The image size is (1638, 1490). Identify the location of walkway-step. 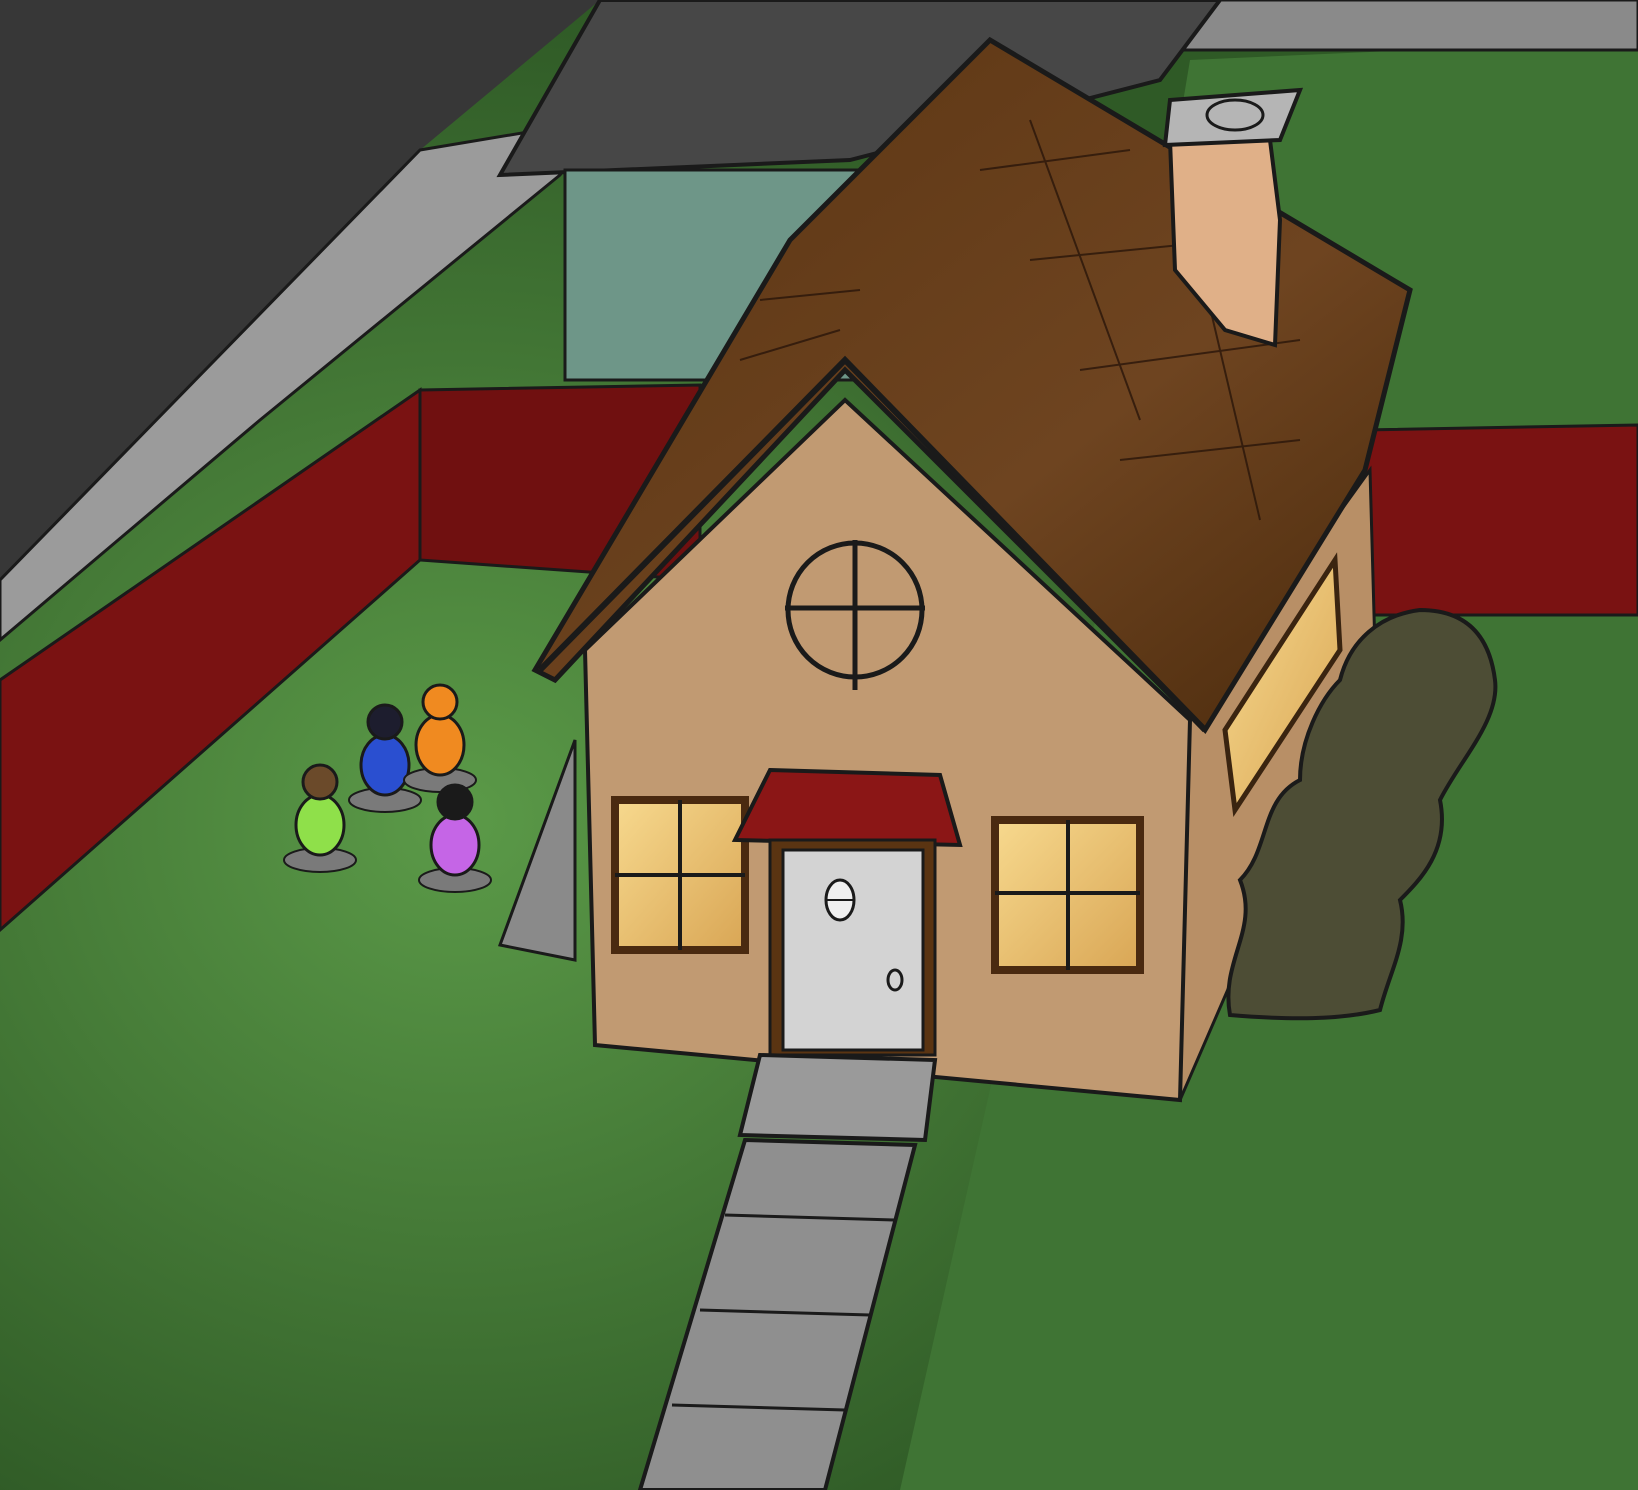
(837, 1097).